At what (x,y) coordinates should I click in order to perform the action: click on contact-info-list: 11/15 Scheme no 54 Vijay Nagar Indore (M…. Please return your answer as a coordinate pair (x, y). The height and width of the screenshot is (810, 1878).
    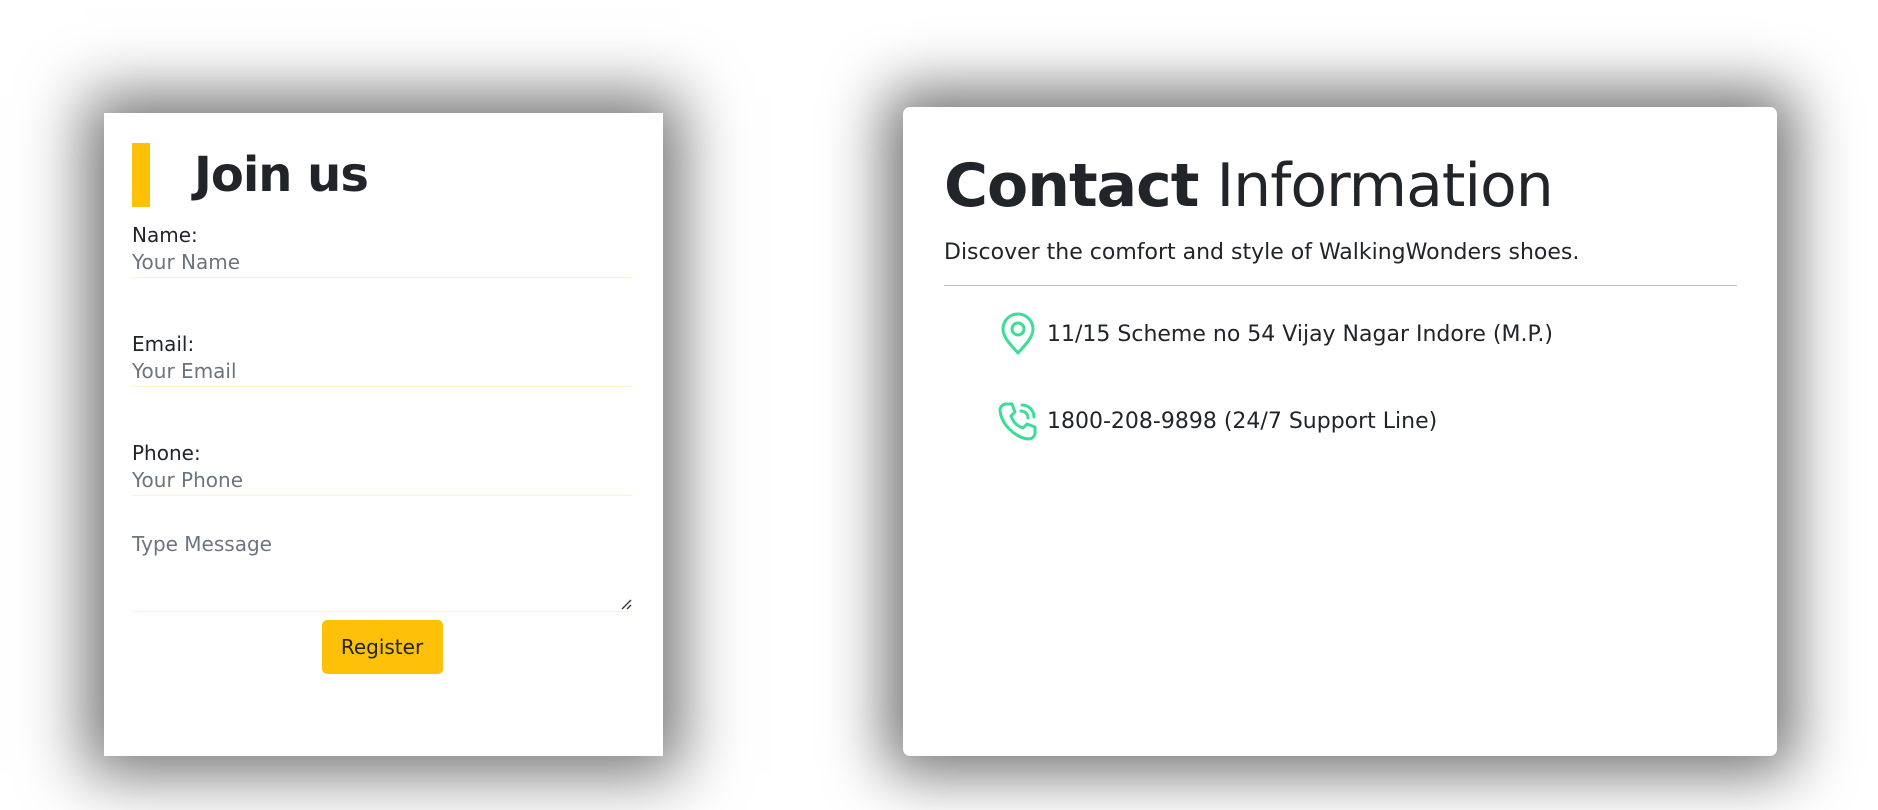
    Looking at the image, I should click on (1340, 377).